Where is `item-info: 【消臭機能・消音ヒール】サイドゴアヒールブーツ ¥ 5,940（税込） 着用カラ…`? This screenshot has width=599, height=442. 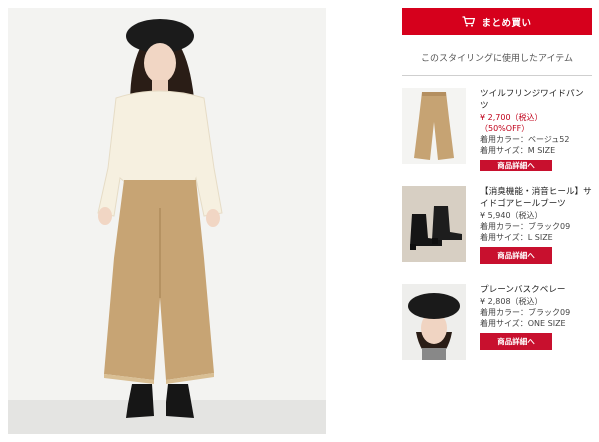
item-info: 【消臭機能・消音ヒール】サイドゴアヒールブーツ ¥ 5,940（税込） 着用カラ… is located at coordinates (536, 227).